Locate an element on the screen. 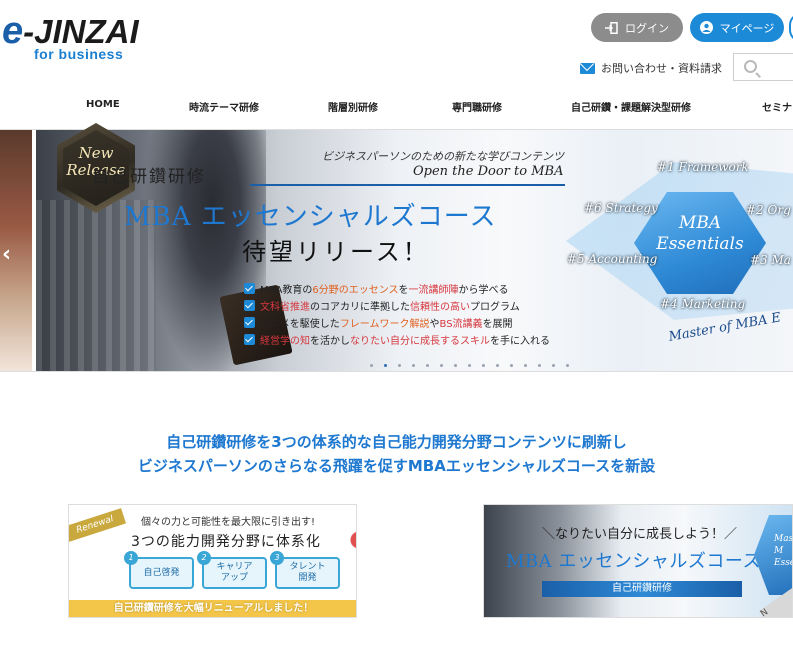  mba-banner-kicker: ＼なりたい自分に成長しよう！／ is located at coordinates (640, 534).